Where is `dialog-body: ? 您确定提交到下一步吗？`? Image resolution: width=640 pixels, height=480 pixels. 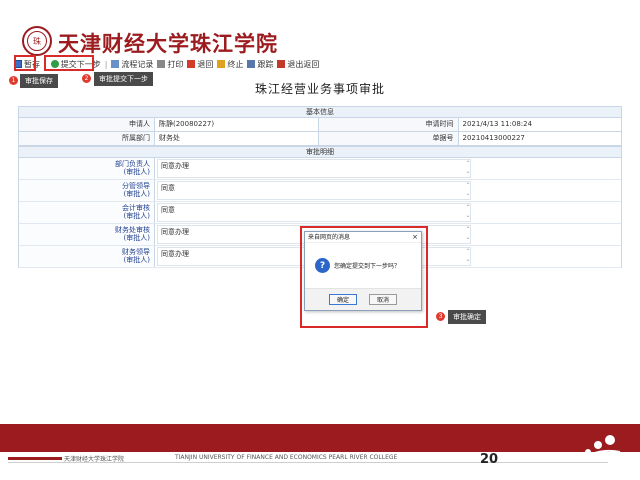 dialog-body: ? 您确定提交到下一步吗？ is located at coordinates (363, 265).